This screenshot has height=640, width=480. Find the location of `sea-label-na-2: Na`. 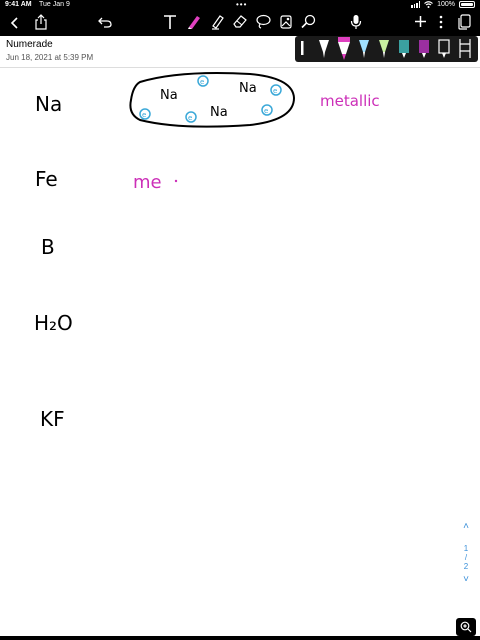

sea-label-na-2: Na is located at coordinates (248, 88).